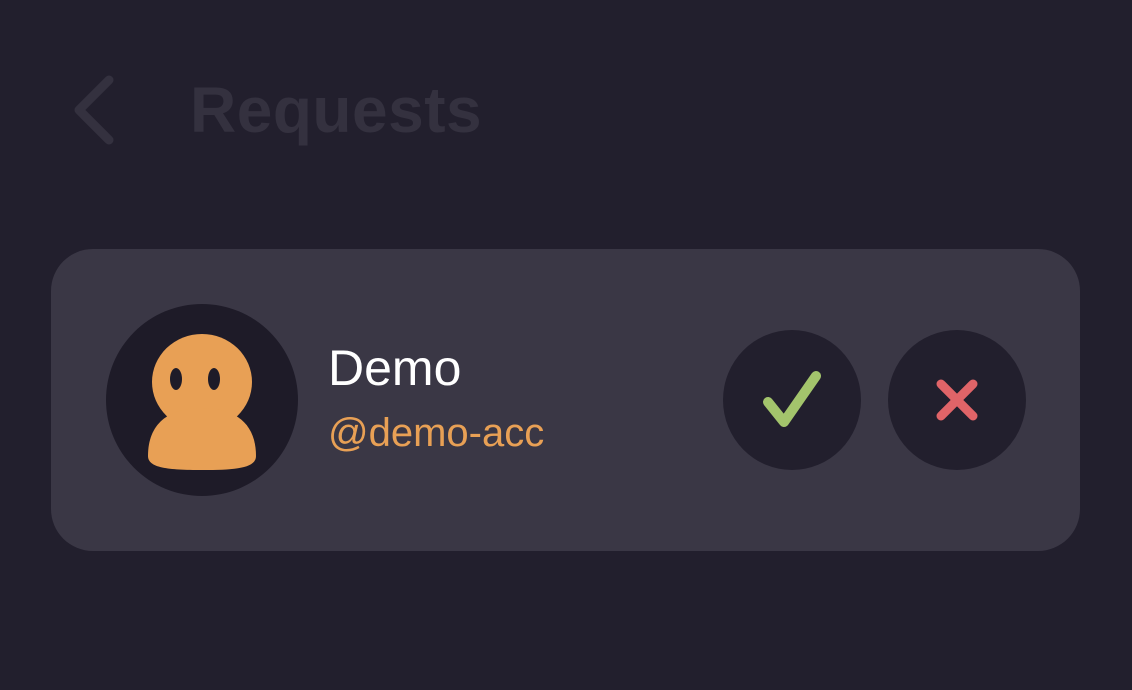 The image size is (1132, 690). I want to click on accept-request-button, so click(792, 400).